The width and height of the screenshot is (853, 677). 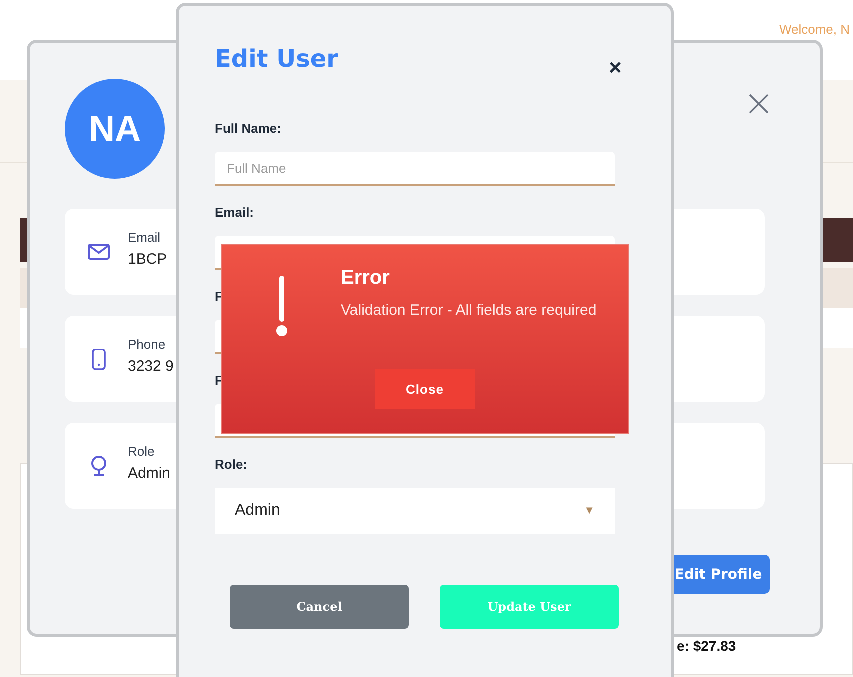 What do you see at coordinates (148, 259) in the screenshot?
I see `info-value: 1BCP` at bounding box center [148, 259].